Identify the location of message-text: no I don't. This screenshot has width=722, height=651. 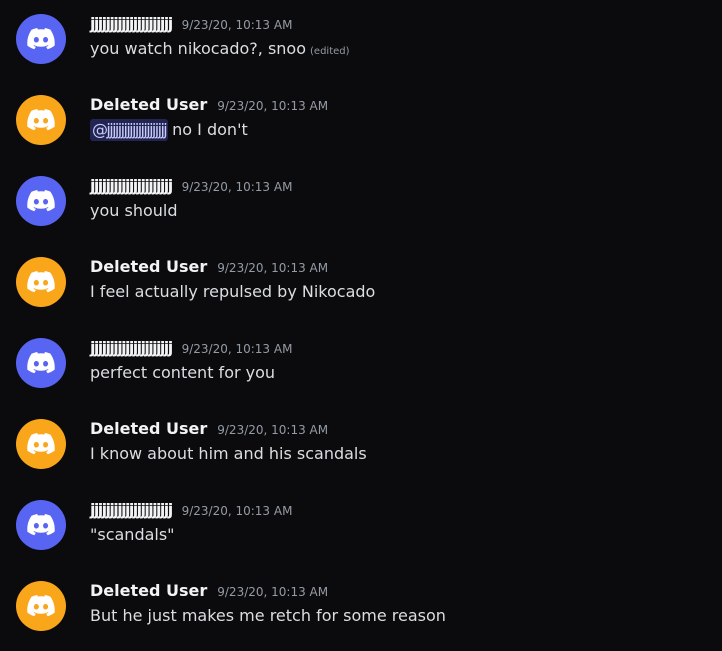
(210, 129).